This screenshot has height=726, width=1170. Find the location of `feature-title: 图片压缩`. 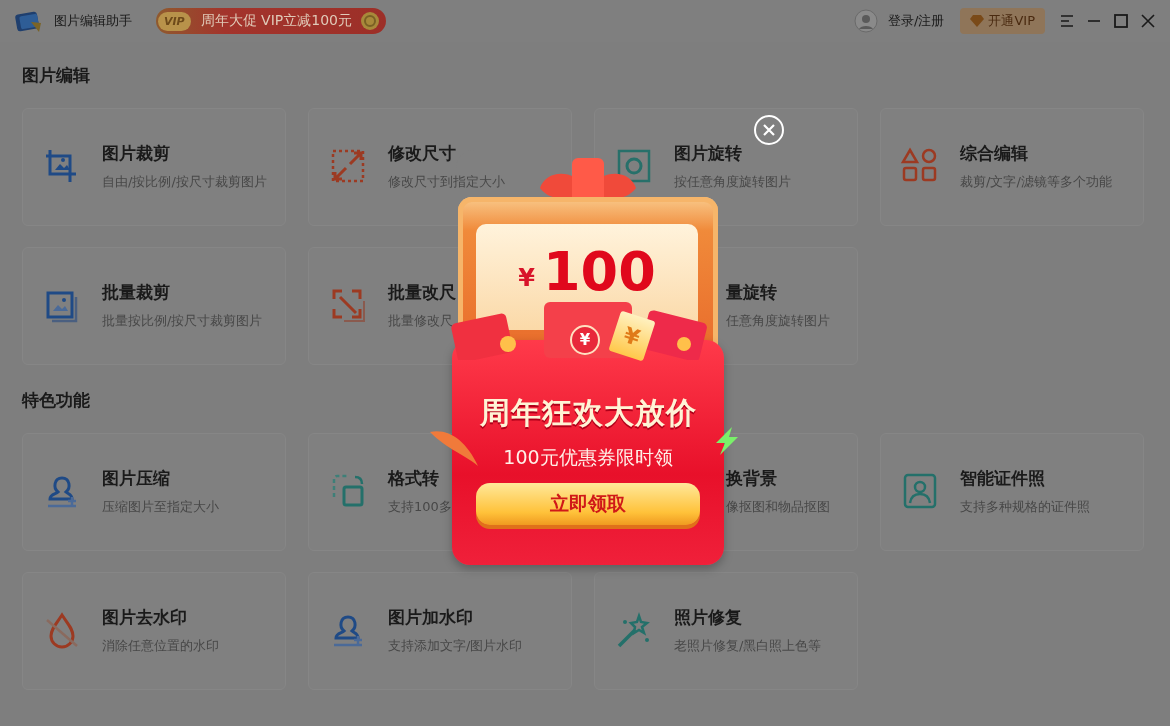

feature-title: 图片压缩 is located at coordinates (136, 478).